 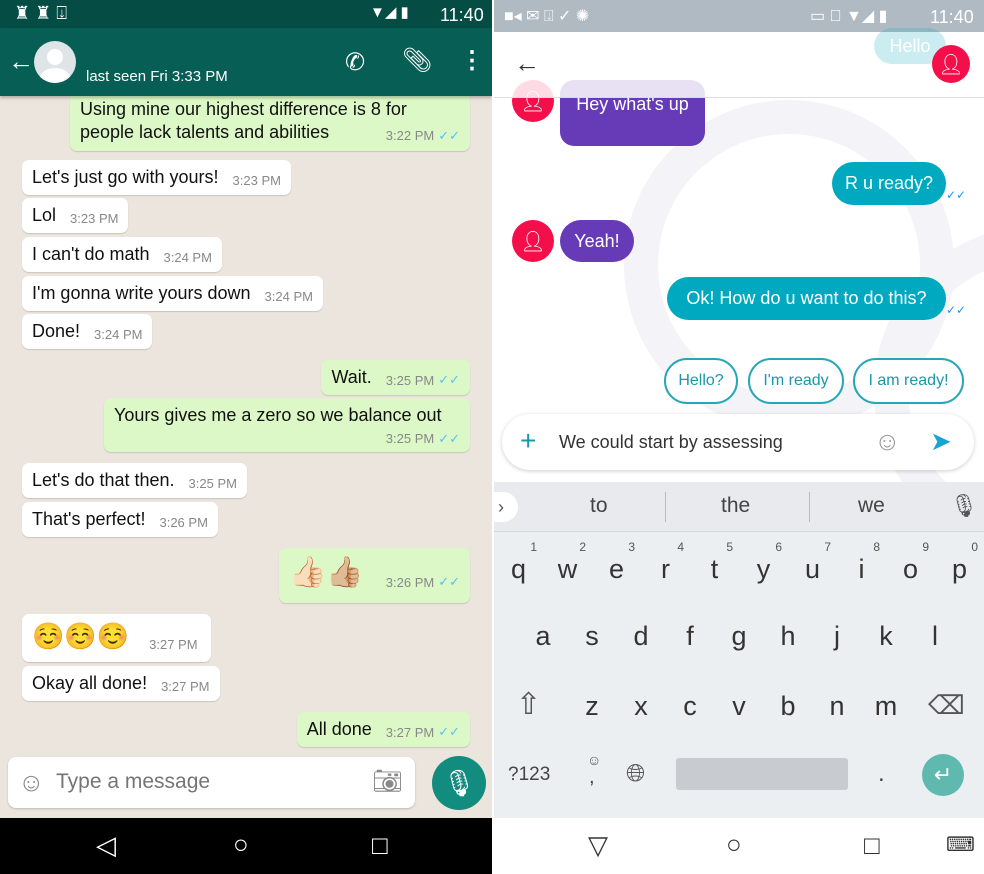 I want to click on message-outgoing: R u ready?, so click(x=889, y=183).